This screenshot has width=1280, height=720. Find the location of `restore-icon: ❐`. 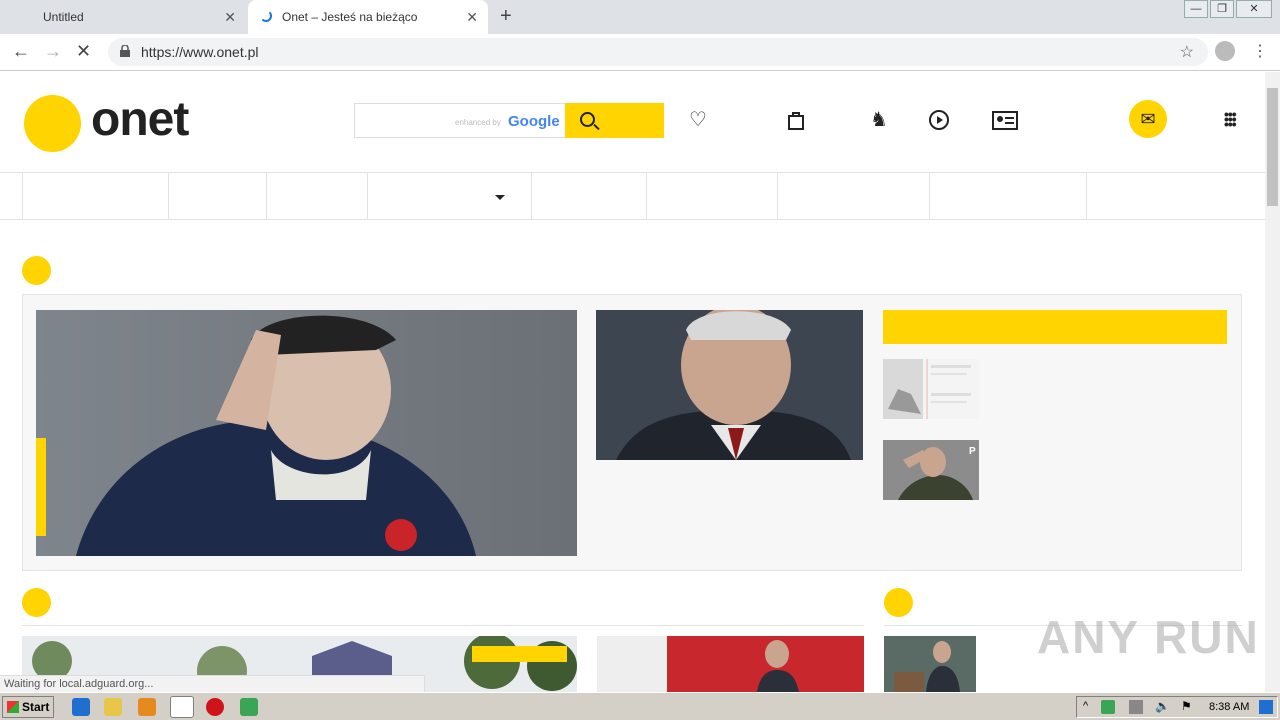

restore-icon: ❐ is located at coordinates (1222, 9).